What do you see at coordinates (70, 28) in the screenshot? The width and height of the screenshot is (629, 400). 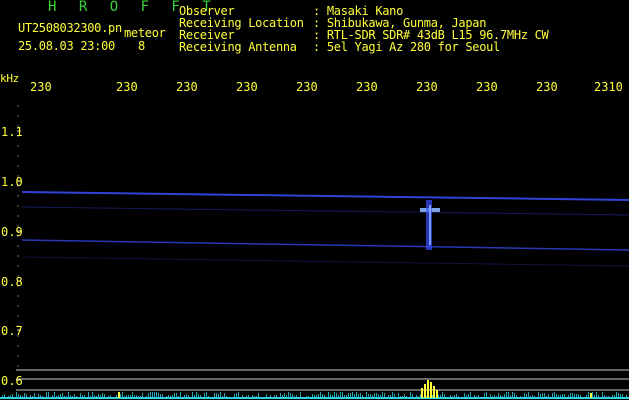 I see `image-filename: UT2508032300.pn` at bounding box center [70, 28].